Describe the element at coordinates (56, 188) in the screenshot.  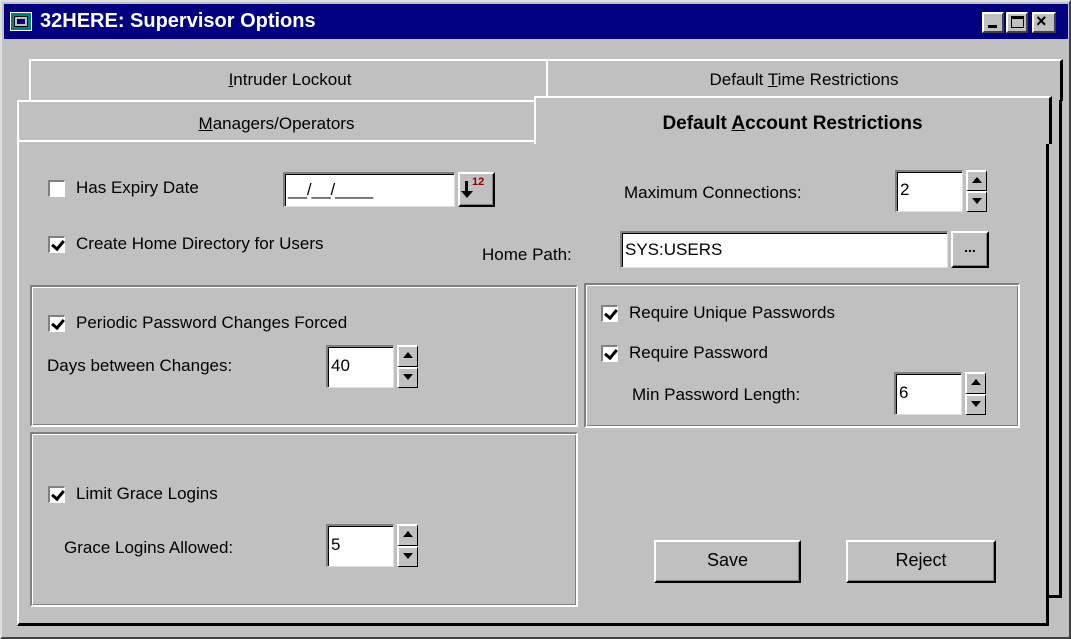
I see `has-expiry-date-checkbox` at that location.